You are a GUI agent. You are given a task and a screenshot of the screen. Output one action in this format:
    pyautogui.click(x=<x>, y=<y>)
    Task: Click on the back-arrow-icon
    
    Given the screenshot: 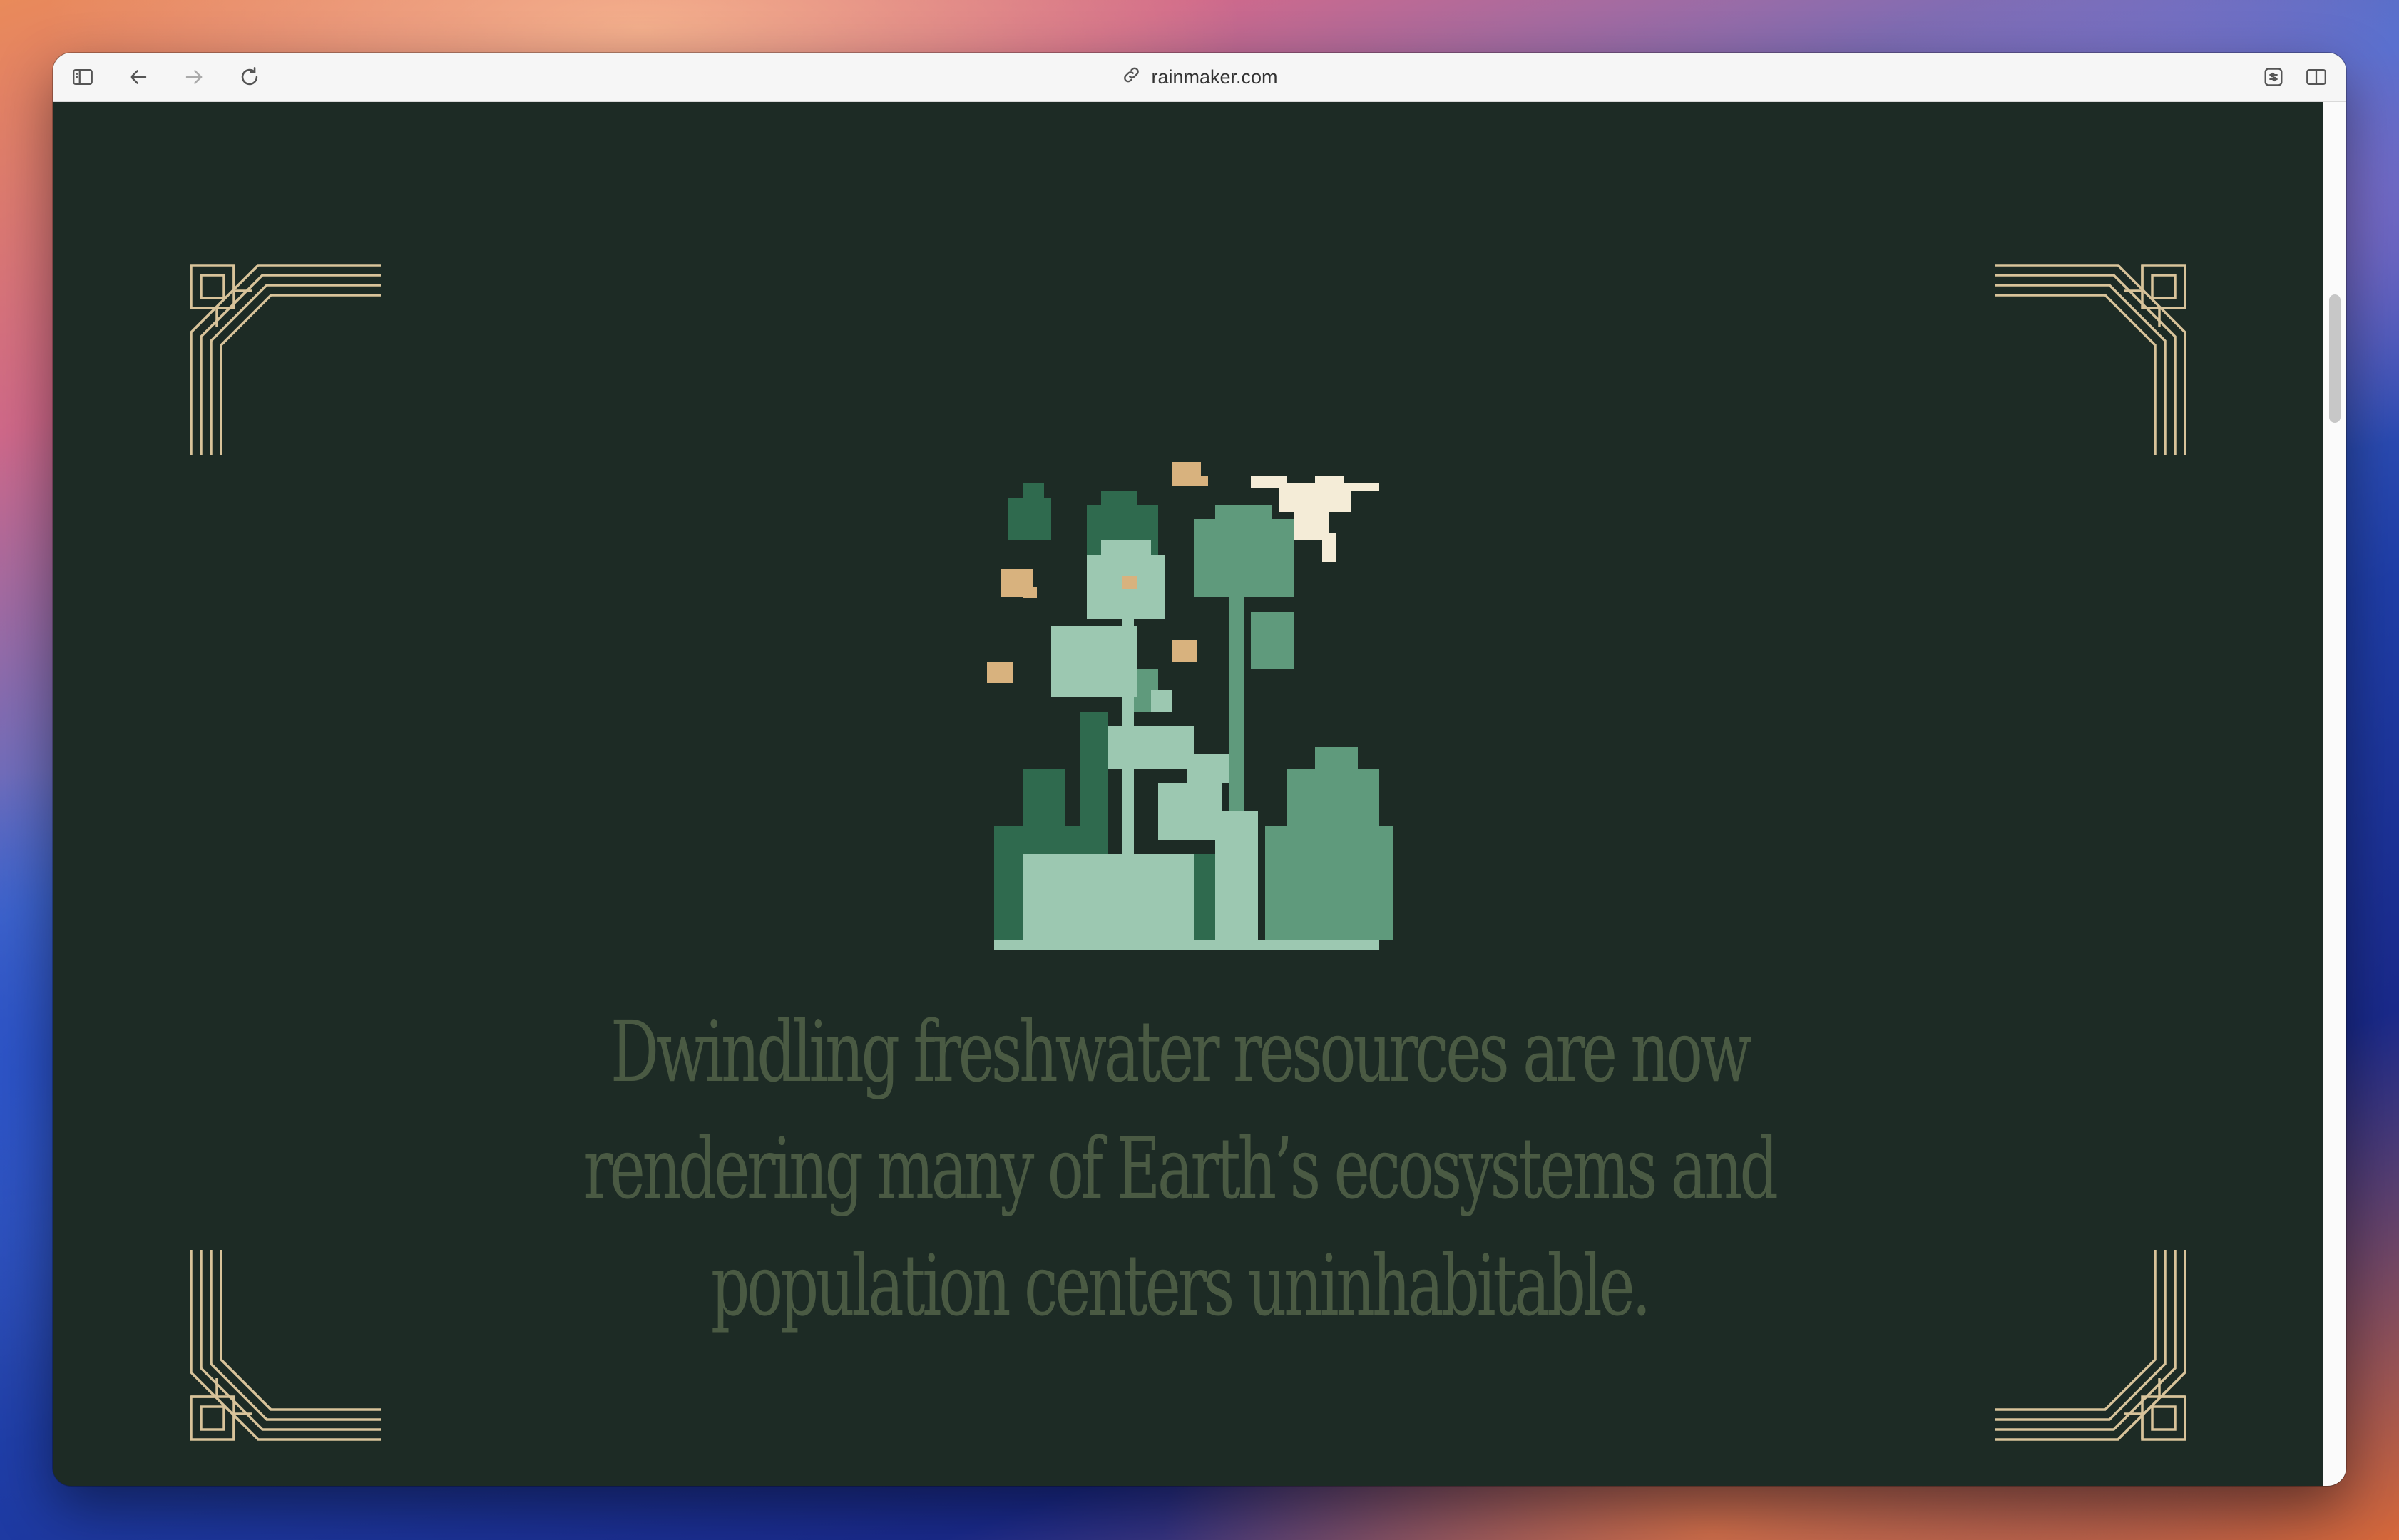 What is the action you would take?
    pyautogui.click(x=138, y=77)
    